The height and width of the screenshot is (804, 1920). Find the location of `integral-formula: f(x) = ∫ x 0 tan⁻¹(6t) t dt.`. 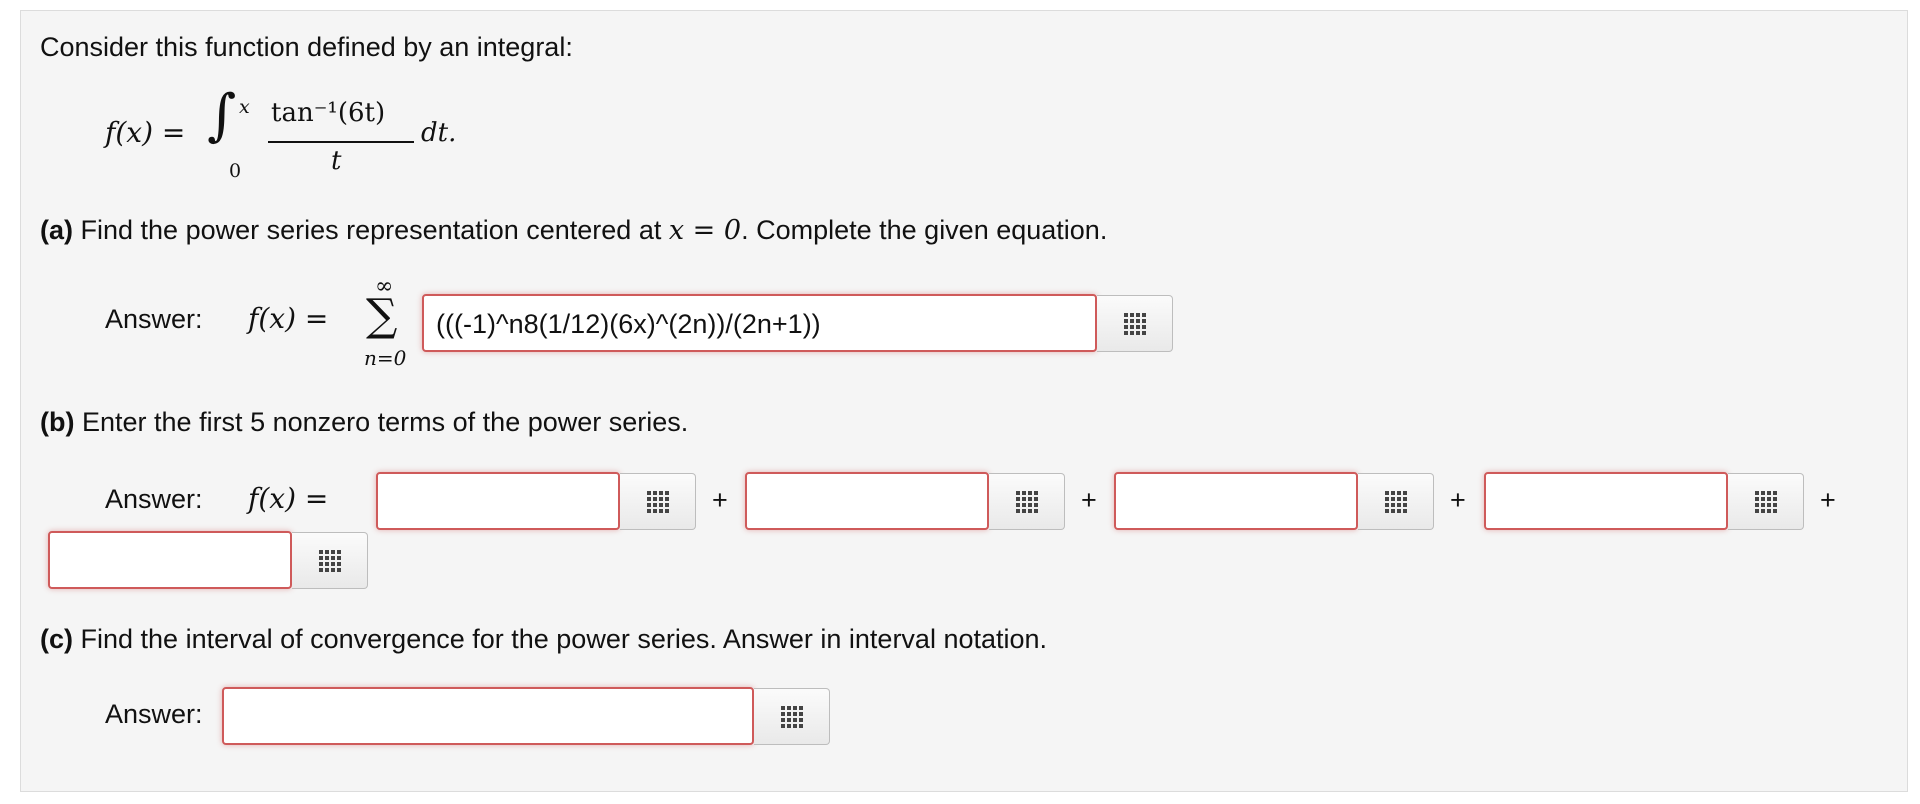

integral-formula: f(x) = ∫ x 0 tan⁻¹(6t) t dt. is located at coordinates (295, 134).